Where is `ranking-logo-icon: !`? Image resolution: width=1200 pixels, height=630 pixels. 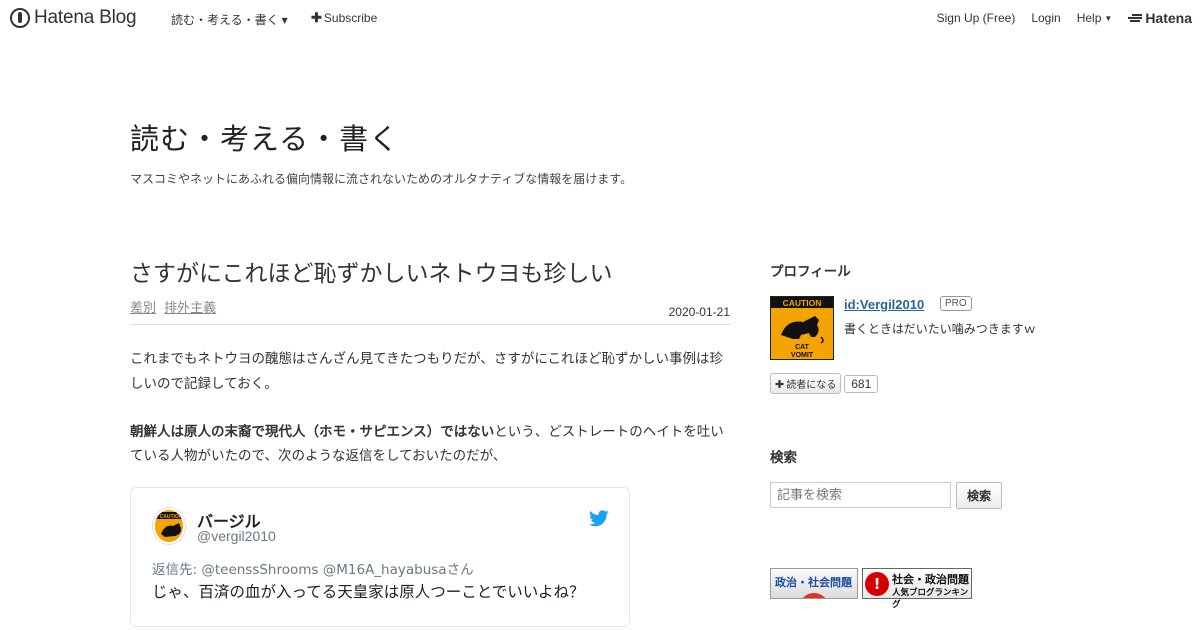
ranking-logo-icon: ! is located at coordinates (877, 584).